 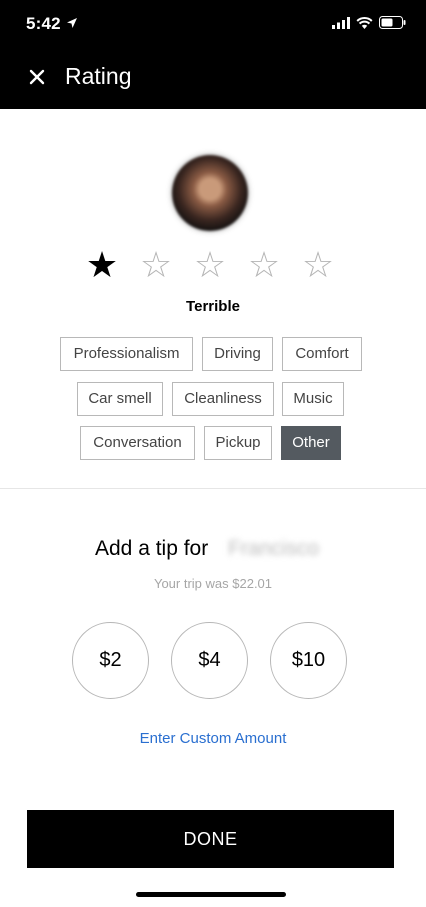 I want to click on close-icon, so click(x=37, y=77).